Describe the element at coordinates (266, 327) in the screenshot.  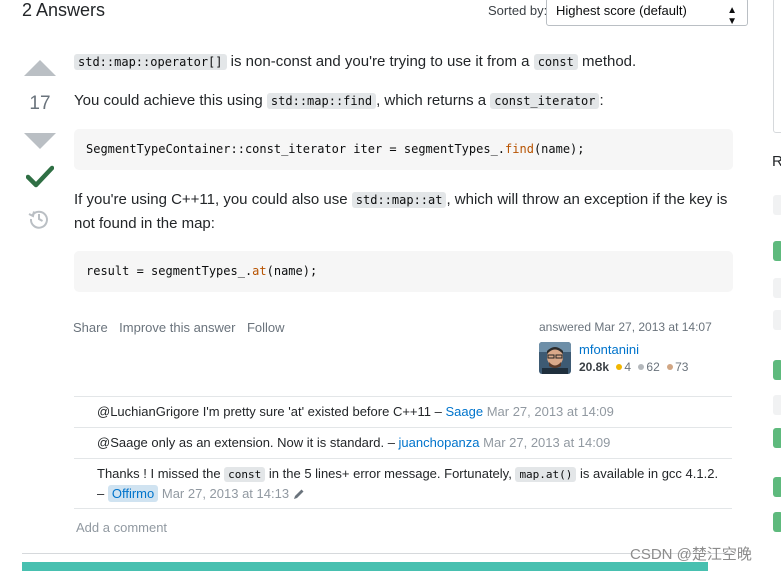
I see `follow-link: Follow` at that location.